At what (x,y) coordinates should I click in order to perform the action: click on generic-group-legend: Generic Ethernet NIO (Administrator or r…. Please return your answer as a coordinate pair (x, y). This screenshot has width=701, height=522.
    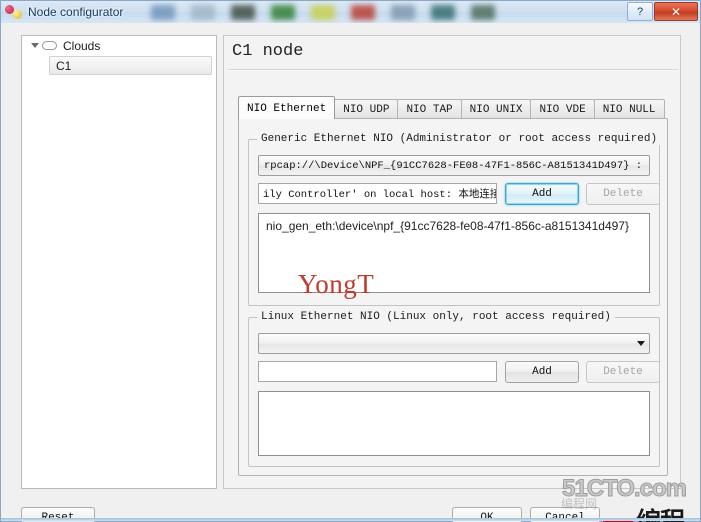
    Looking at the image, I should click on (459, 139).